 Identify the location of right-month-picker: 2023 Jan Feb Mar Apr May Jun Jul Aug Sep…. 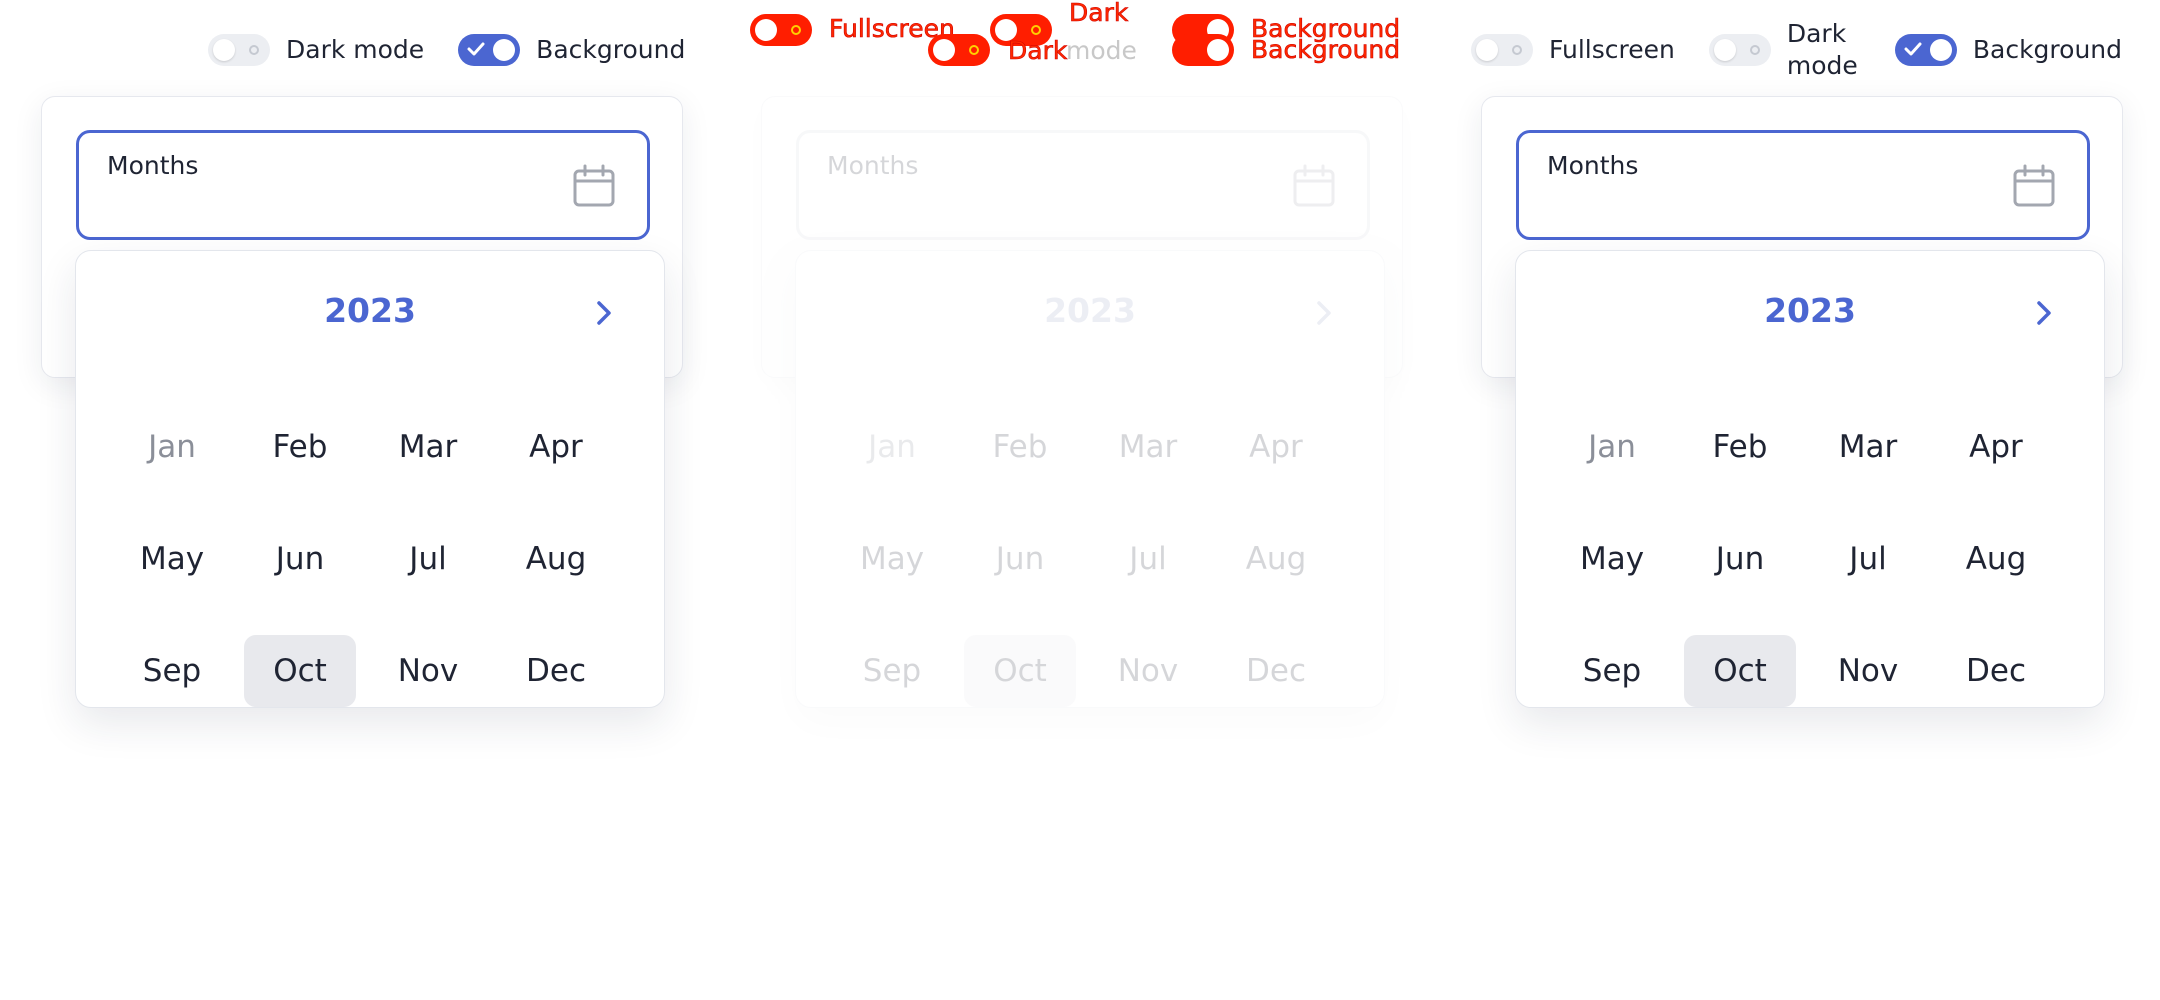
(1810, 479).